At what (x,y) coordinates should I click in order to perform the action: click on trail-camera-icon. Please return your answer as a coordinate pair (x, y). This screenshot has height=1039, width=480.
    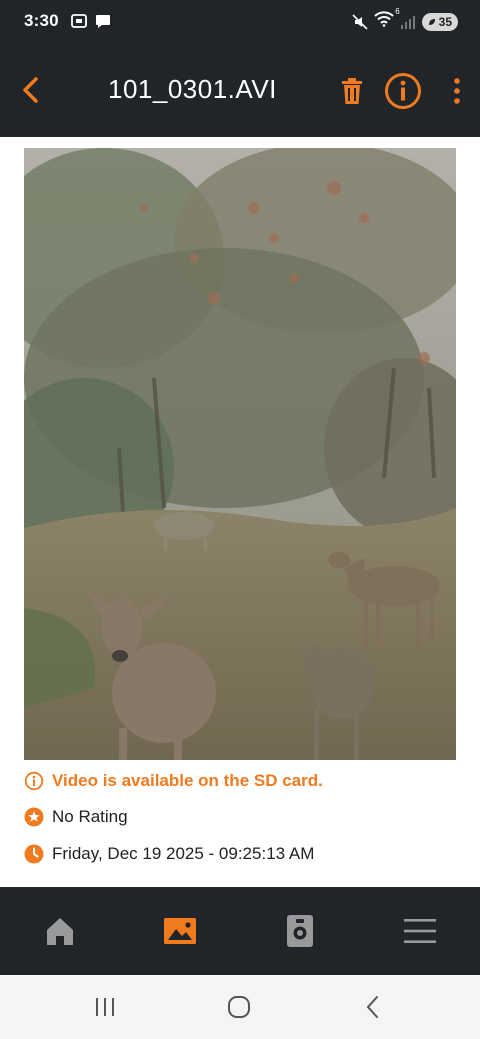
    Looking at the image, I should click on (300, 931).